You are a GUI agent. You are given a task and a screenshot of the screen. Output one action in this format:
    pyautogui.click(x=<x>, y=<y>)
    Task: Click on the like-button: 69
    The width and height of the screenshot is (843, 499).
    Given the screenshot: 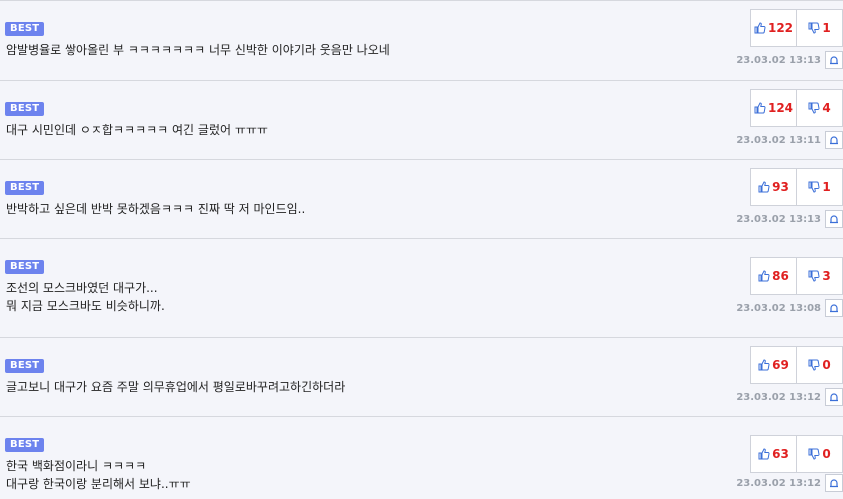 What is the action you would take?
    pyautogui.click(x=773, y=365)
    